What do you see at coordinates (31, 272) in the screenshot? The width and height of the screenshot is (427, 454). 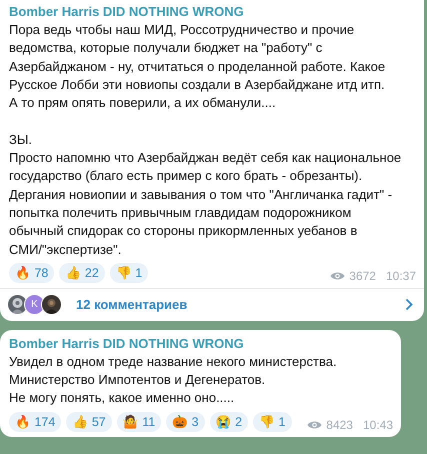 I see `reaction-button: 🔥 78` at bounding box center [31, 272].